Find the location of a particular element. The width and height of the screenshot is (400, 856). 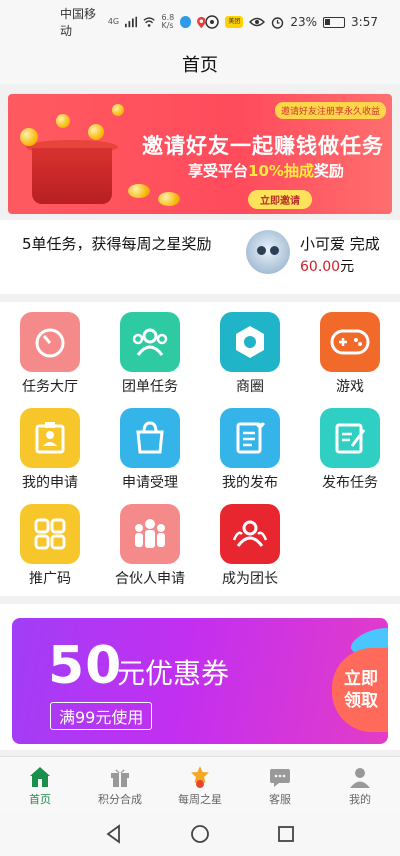

grid-item-become-team-leader: 成为团长 is located at coordinates (250, 541).